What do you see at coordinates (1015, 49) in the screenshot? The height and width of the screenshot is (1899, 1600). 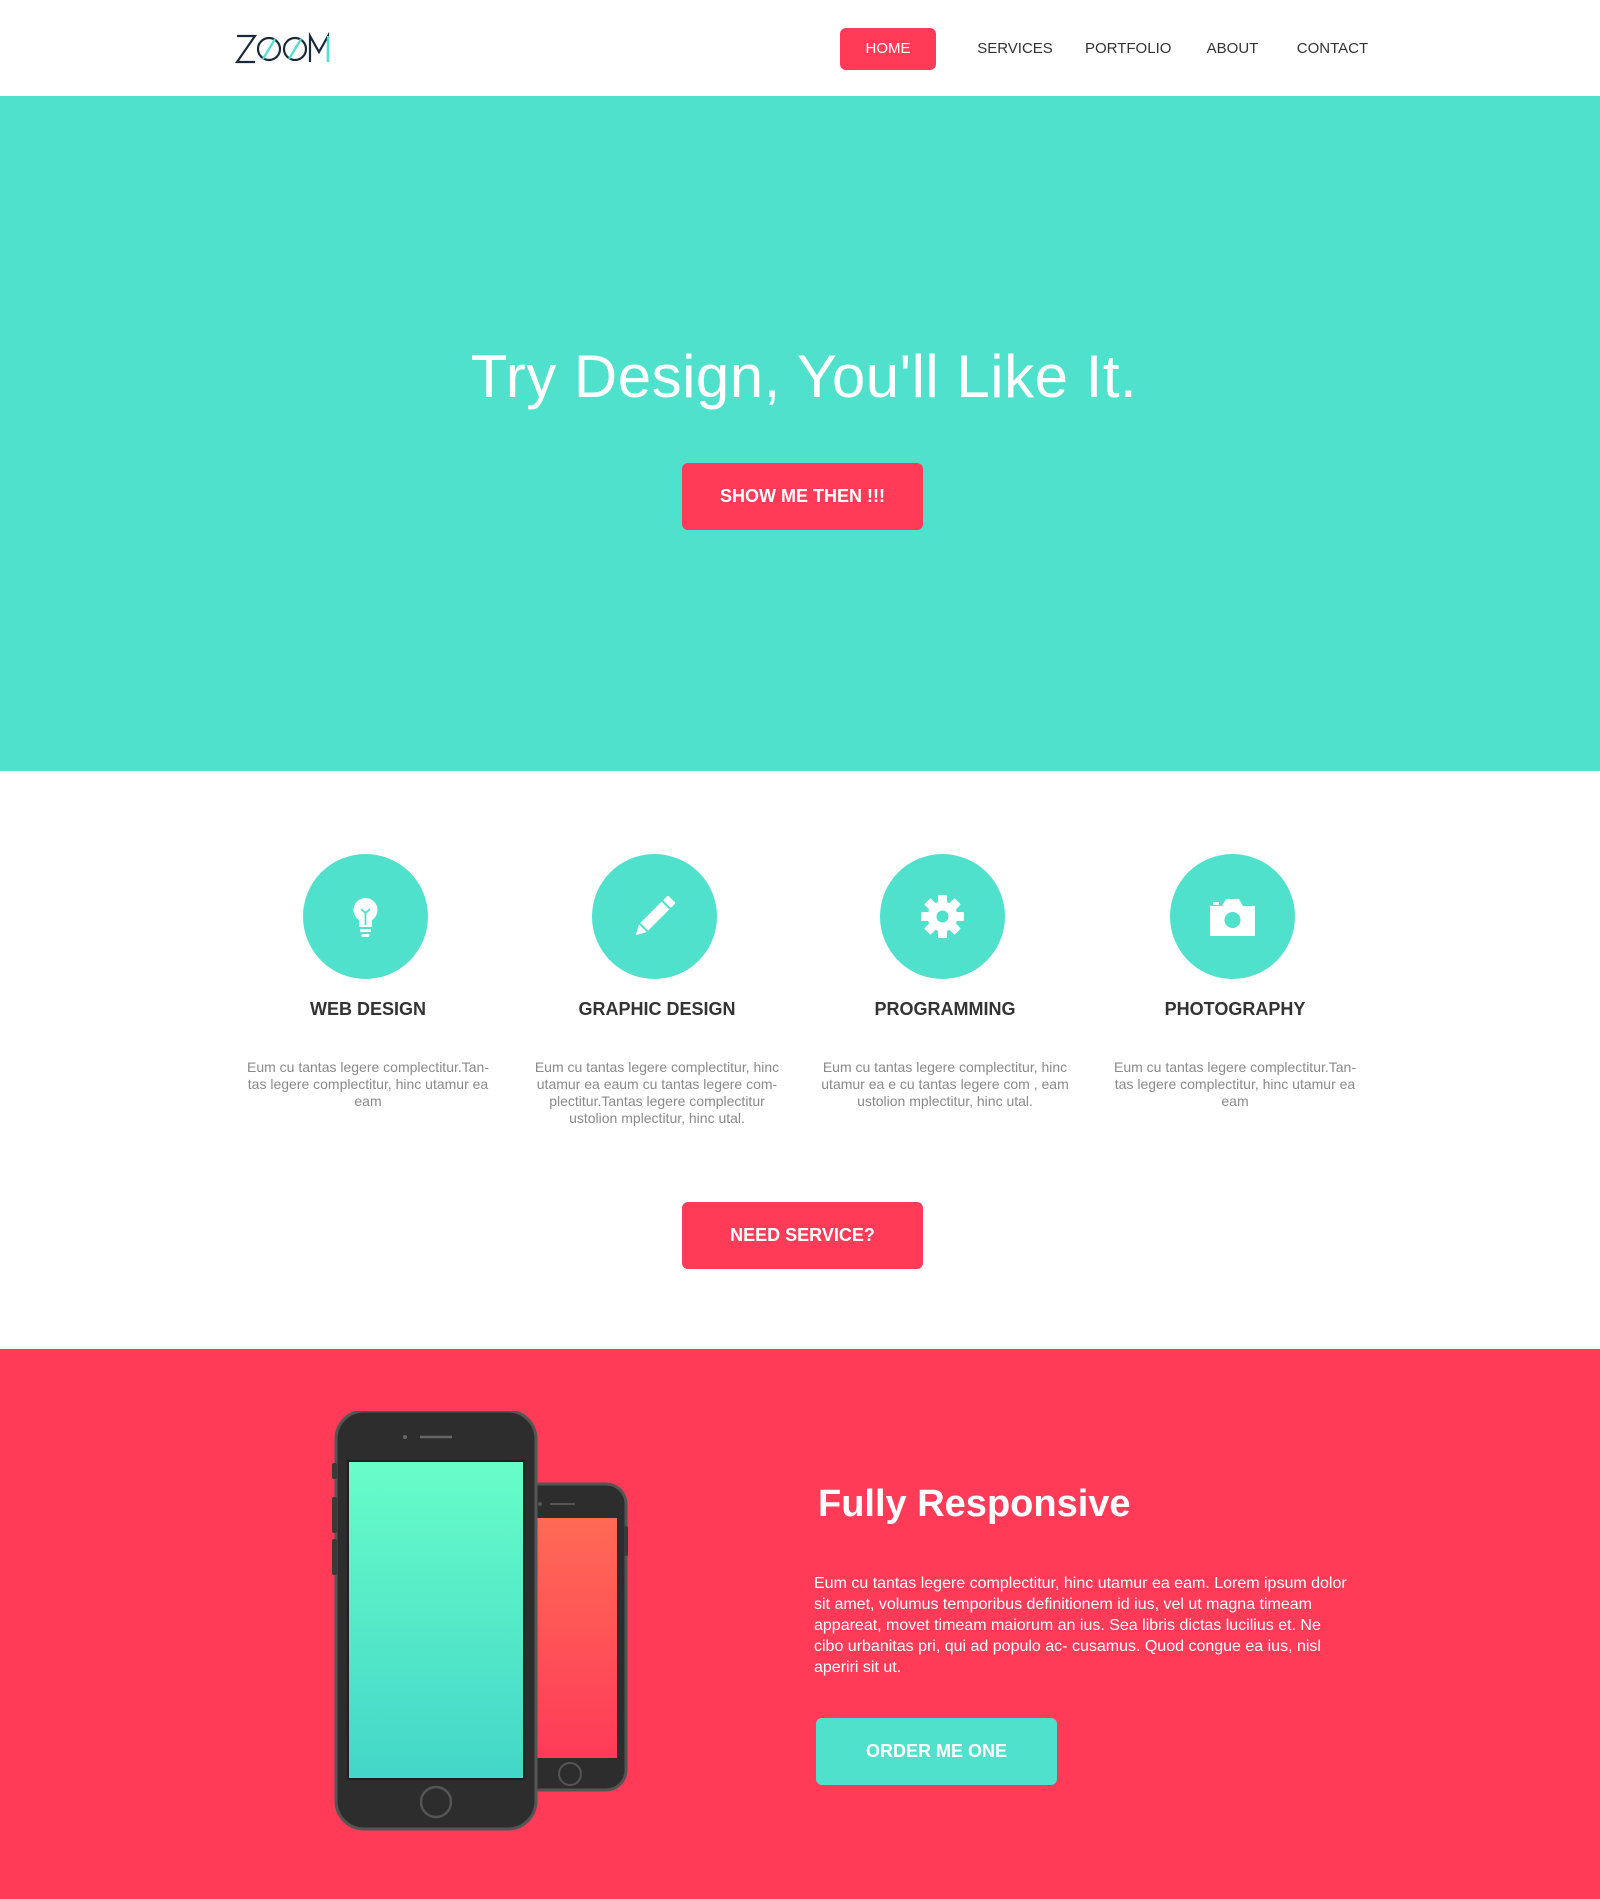 I see `nav-services: SERVICES` at bounding box center [1015, 49].